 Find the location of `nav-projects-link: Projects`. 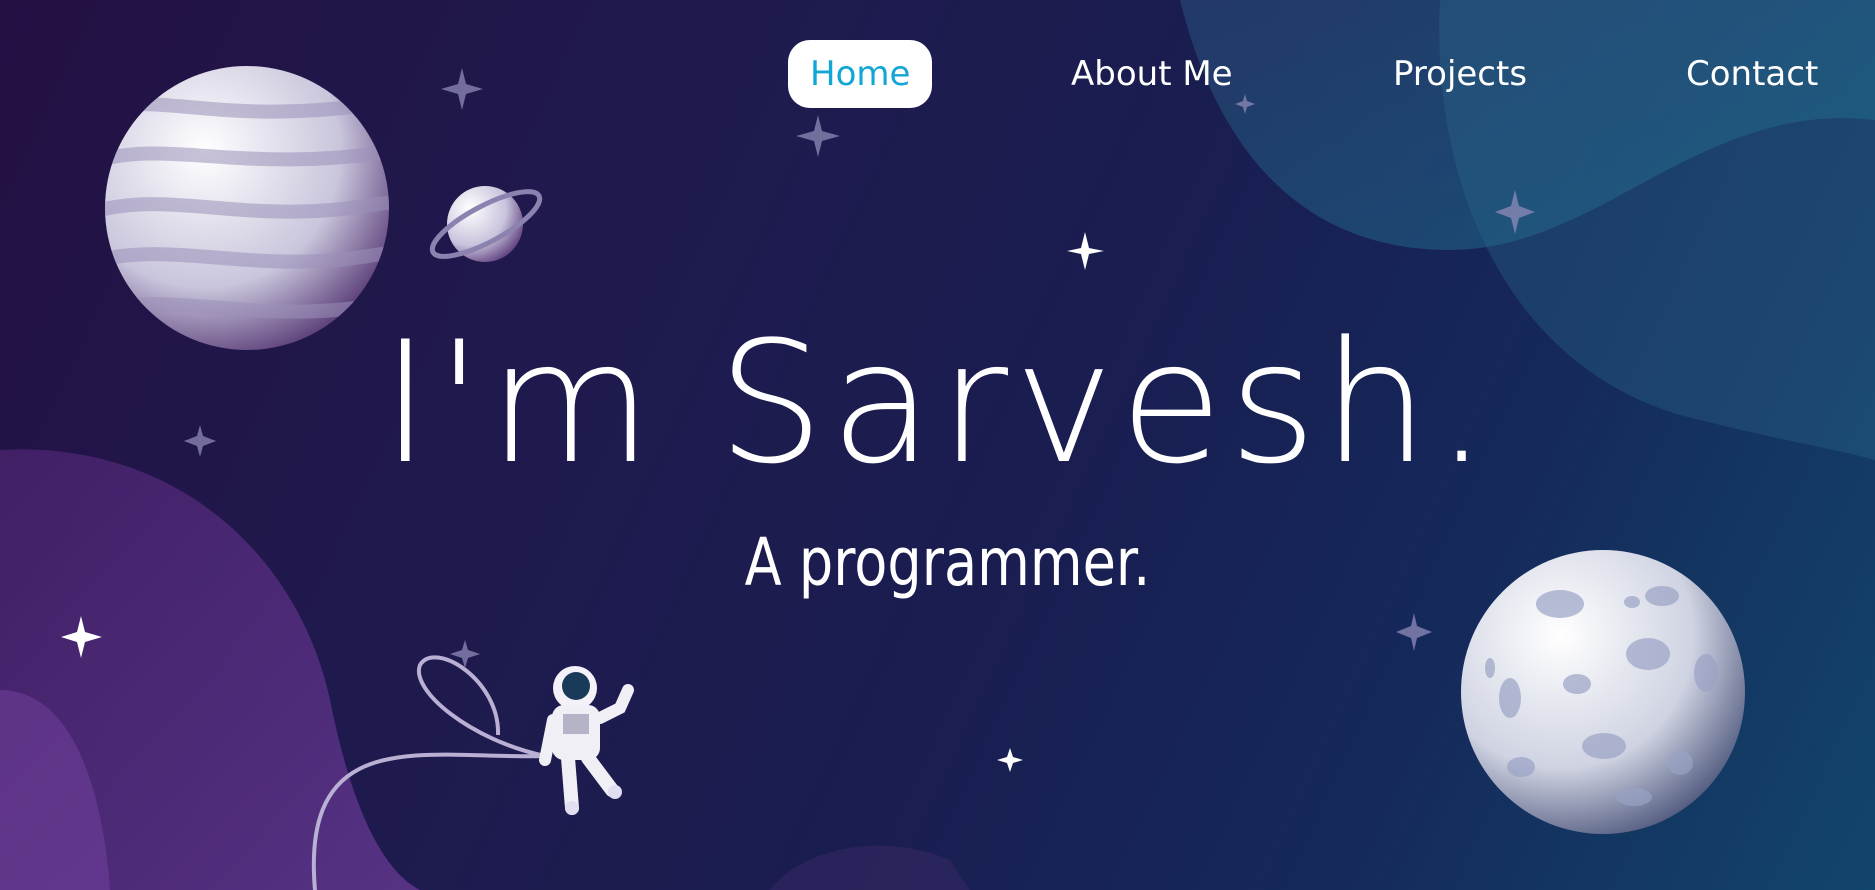

nav-projects-link: Projects is located at coordinates (1460, 74).